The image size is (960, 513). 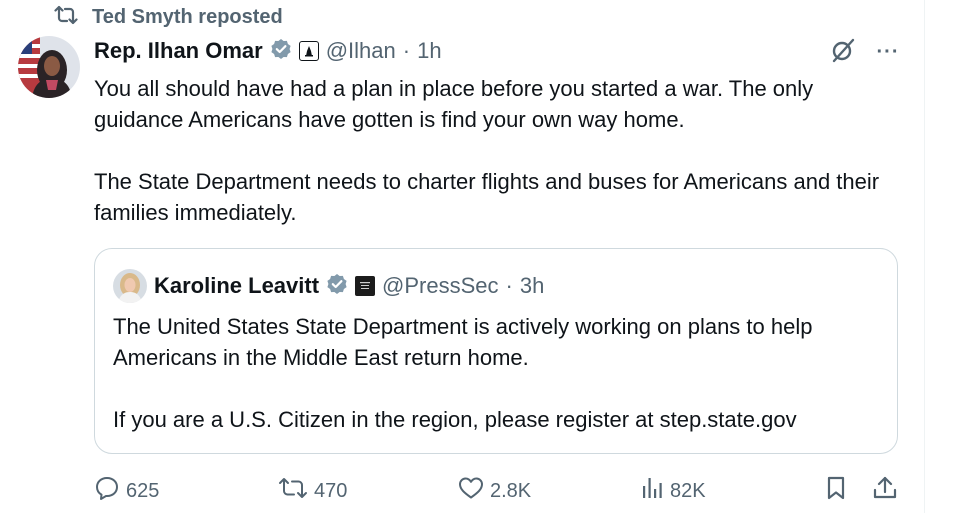 I want to click on reply-button: 625, so click(x=126, y=491).